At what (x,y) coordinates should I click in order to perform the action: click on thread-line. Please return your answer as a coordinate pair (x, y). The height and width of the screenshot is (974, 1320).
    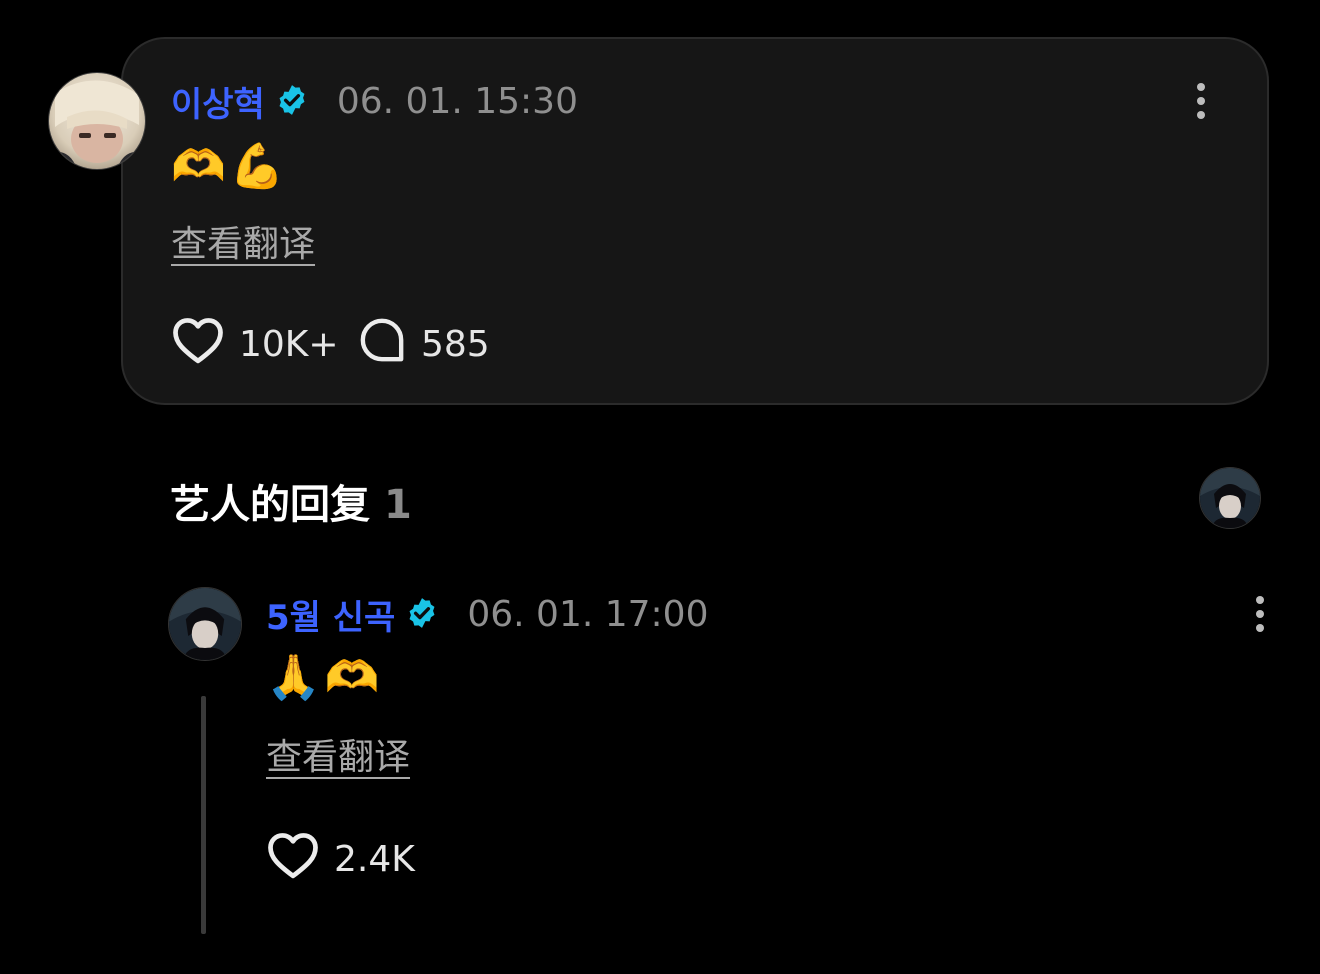
    Looking at the image, I should click on (203, 815).